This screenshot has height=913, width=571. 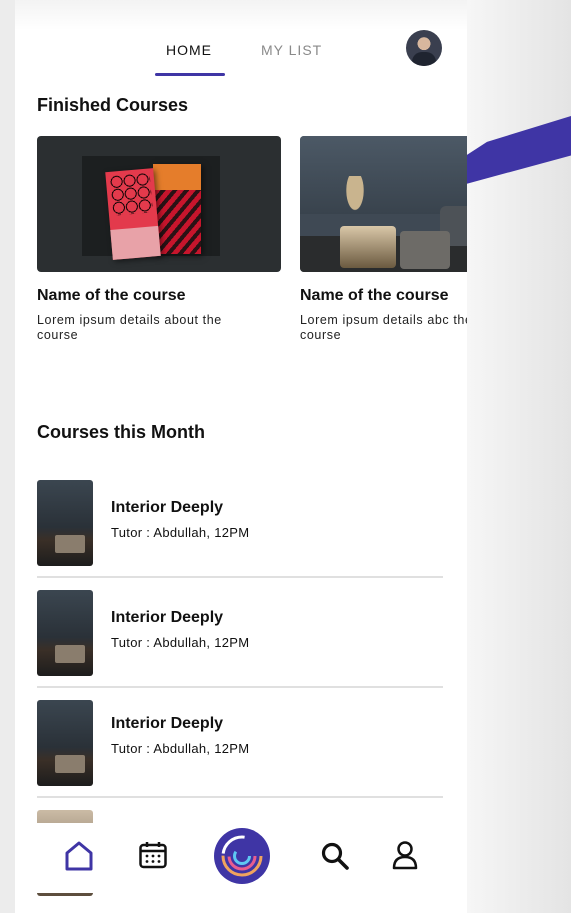 I want to click on center-logo-icon, so click(x=242, y=856).